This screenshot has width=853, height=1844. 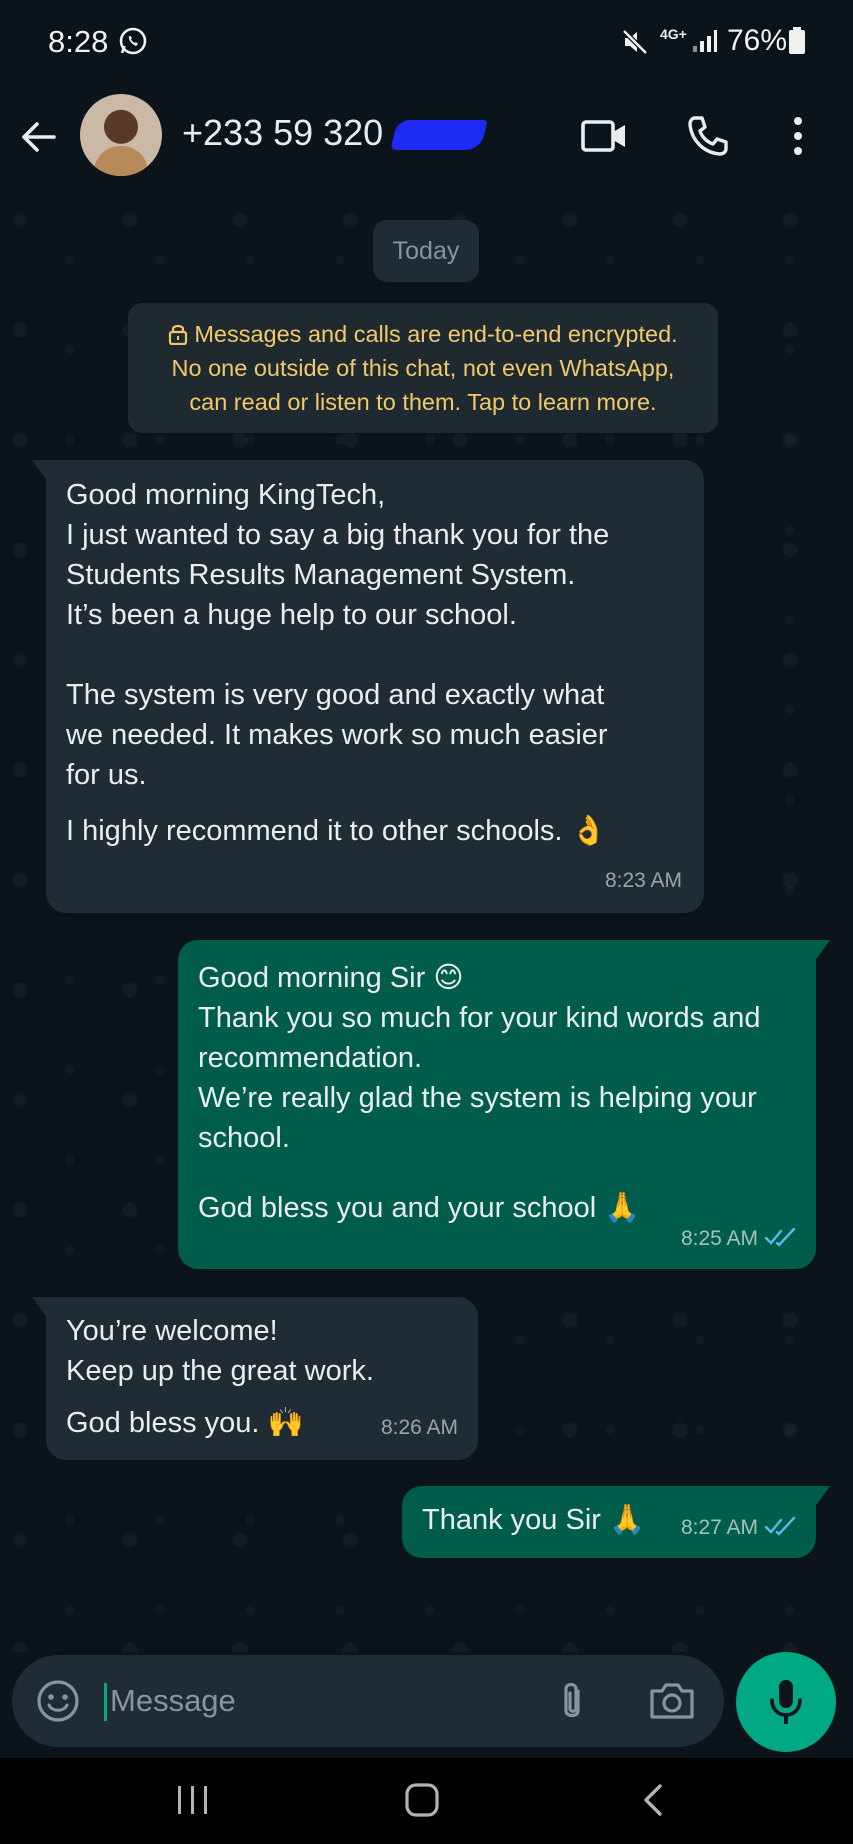 I want to click on avatar, so click(x=121, y=135).